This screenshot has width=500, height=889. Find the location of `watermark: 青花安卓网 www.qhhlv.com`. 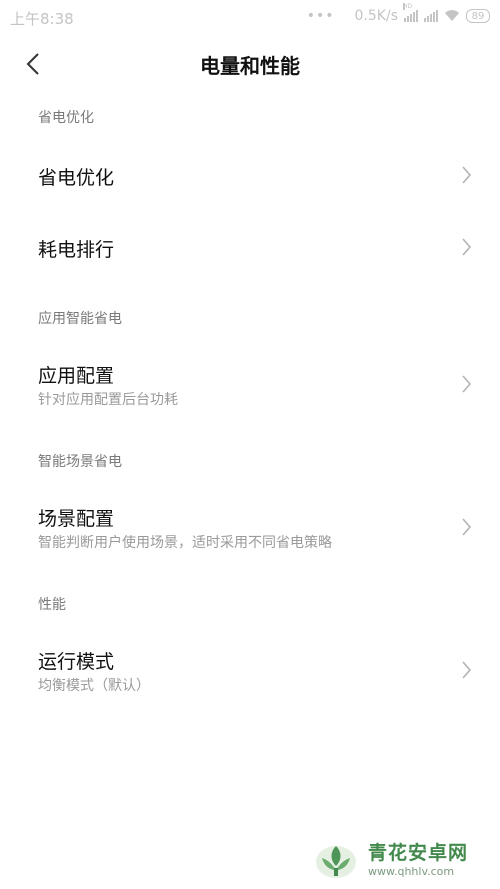

watermark: 青花安卓网 www.qhhlv.com is located at coordinates (390, 860).